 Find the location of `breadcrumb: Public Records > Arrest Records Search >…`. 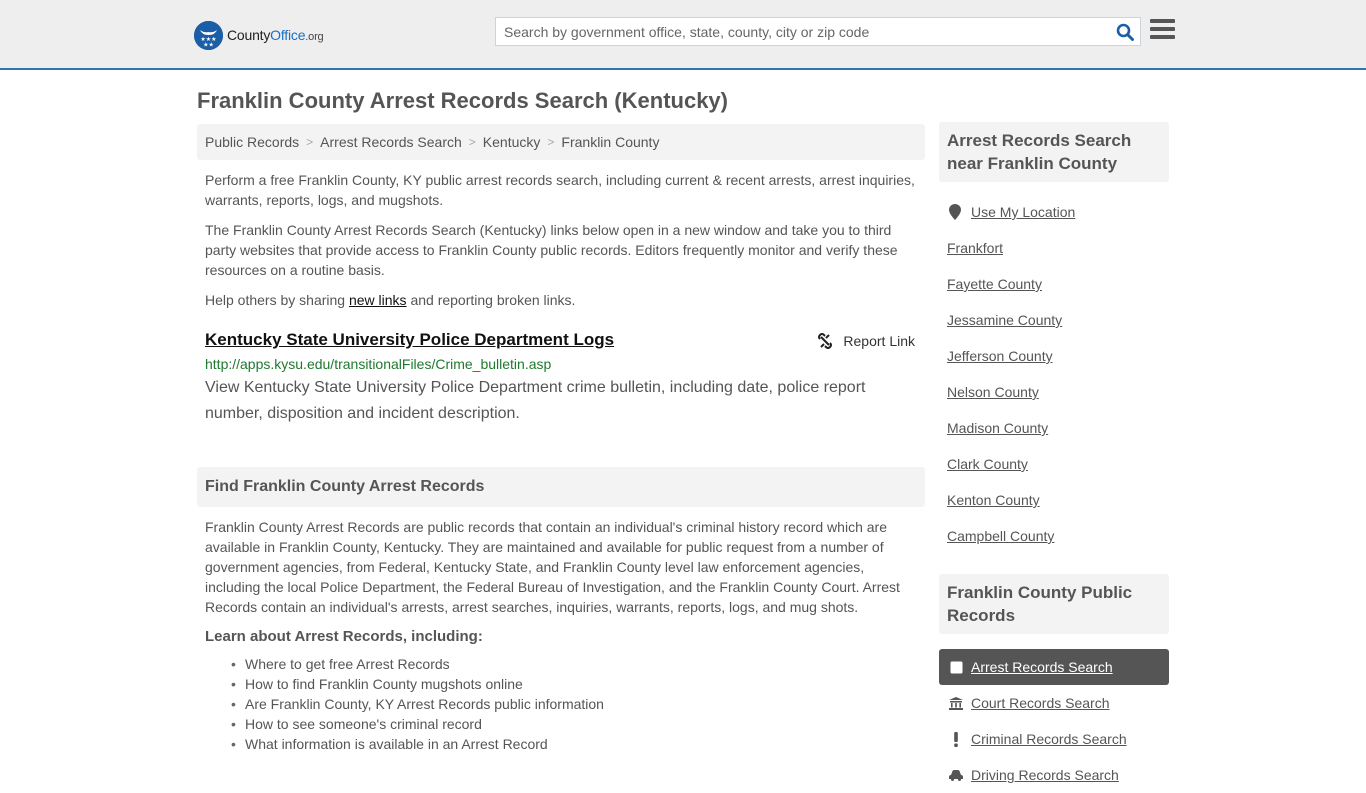

breadcrumb: Public Records > Arrest Records Search >… is located at coordinates (561, 142).